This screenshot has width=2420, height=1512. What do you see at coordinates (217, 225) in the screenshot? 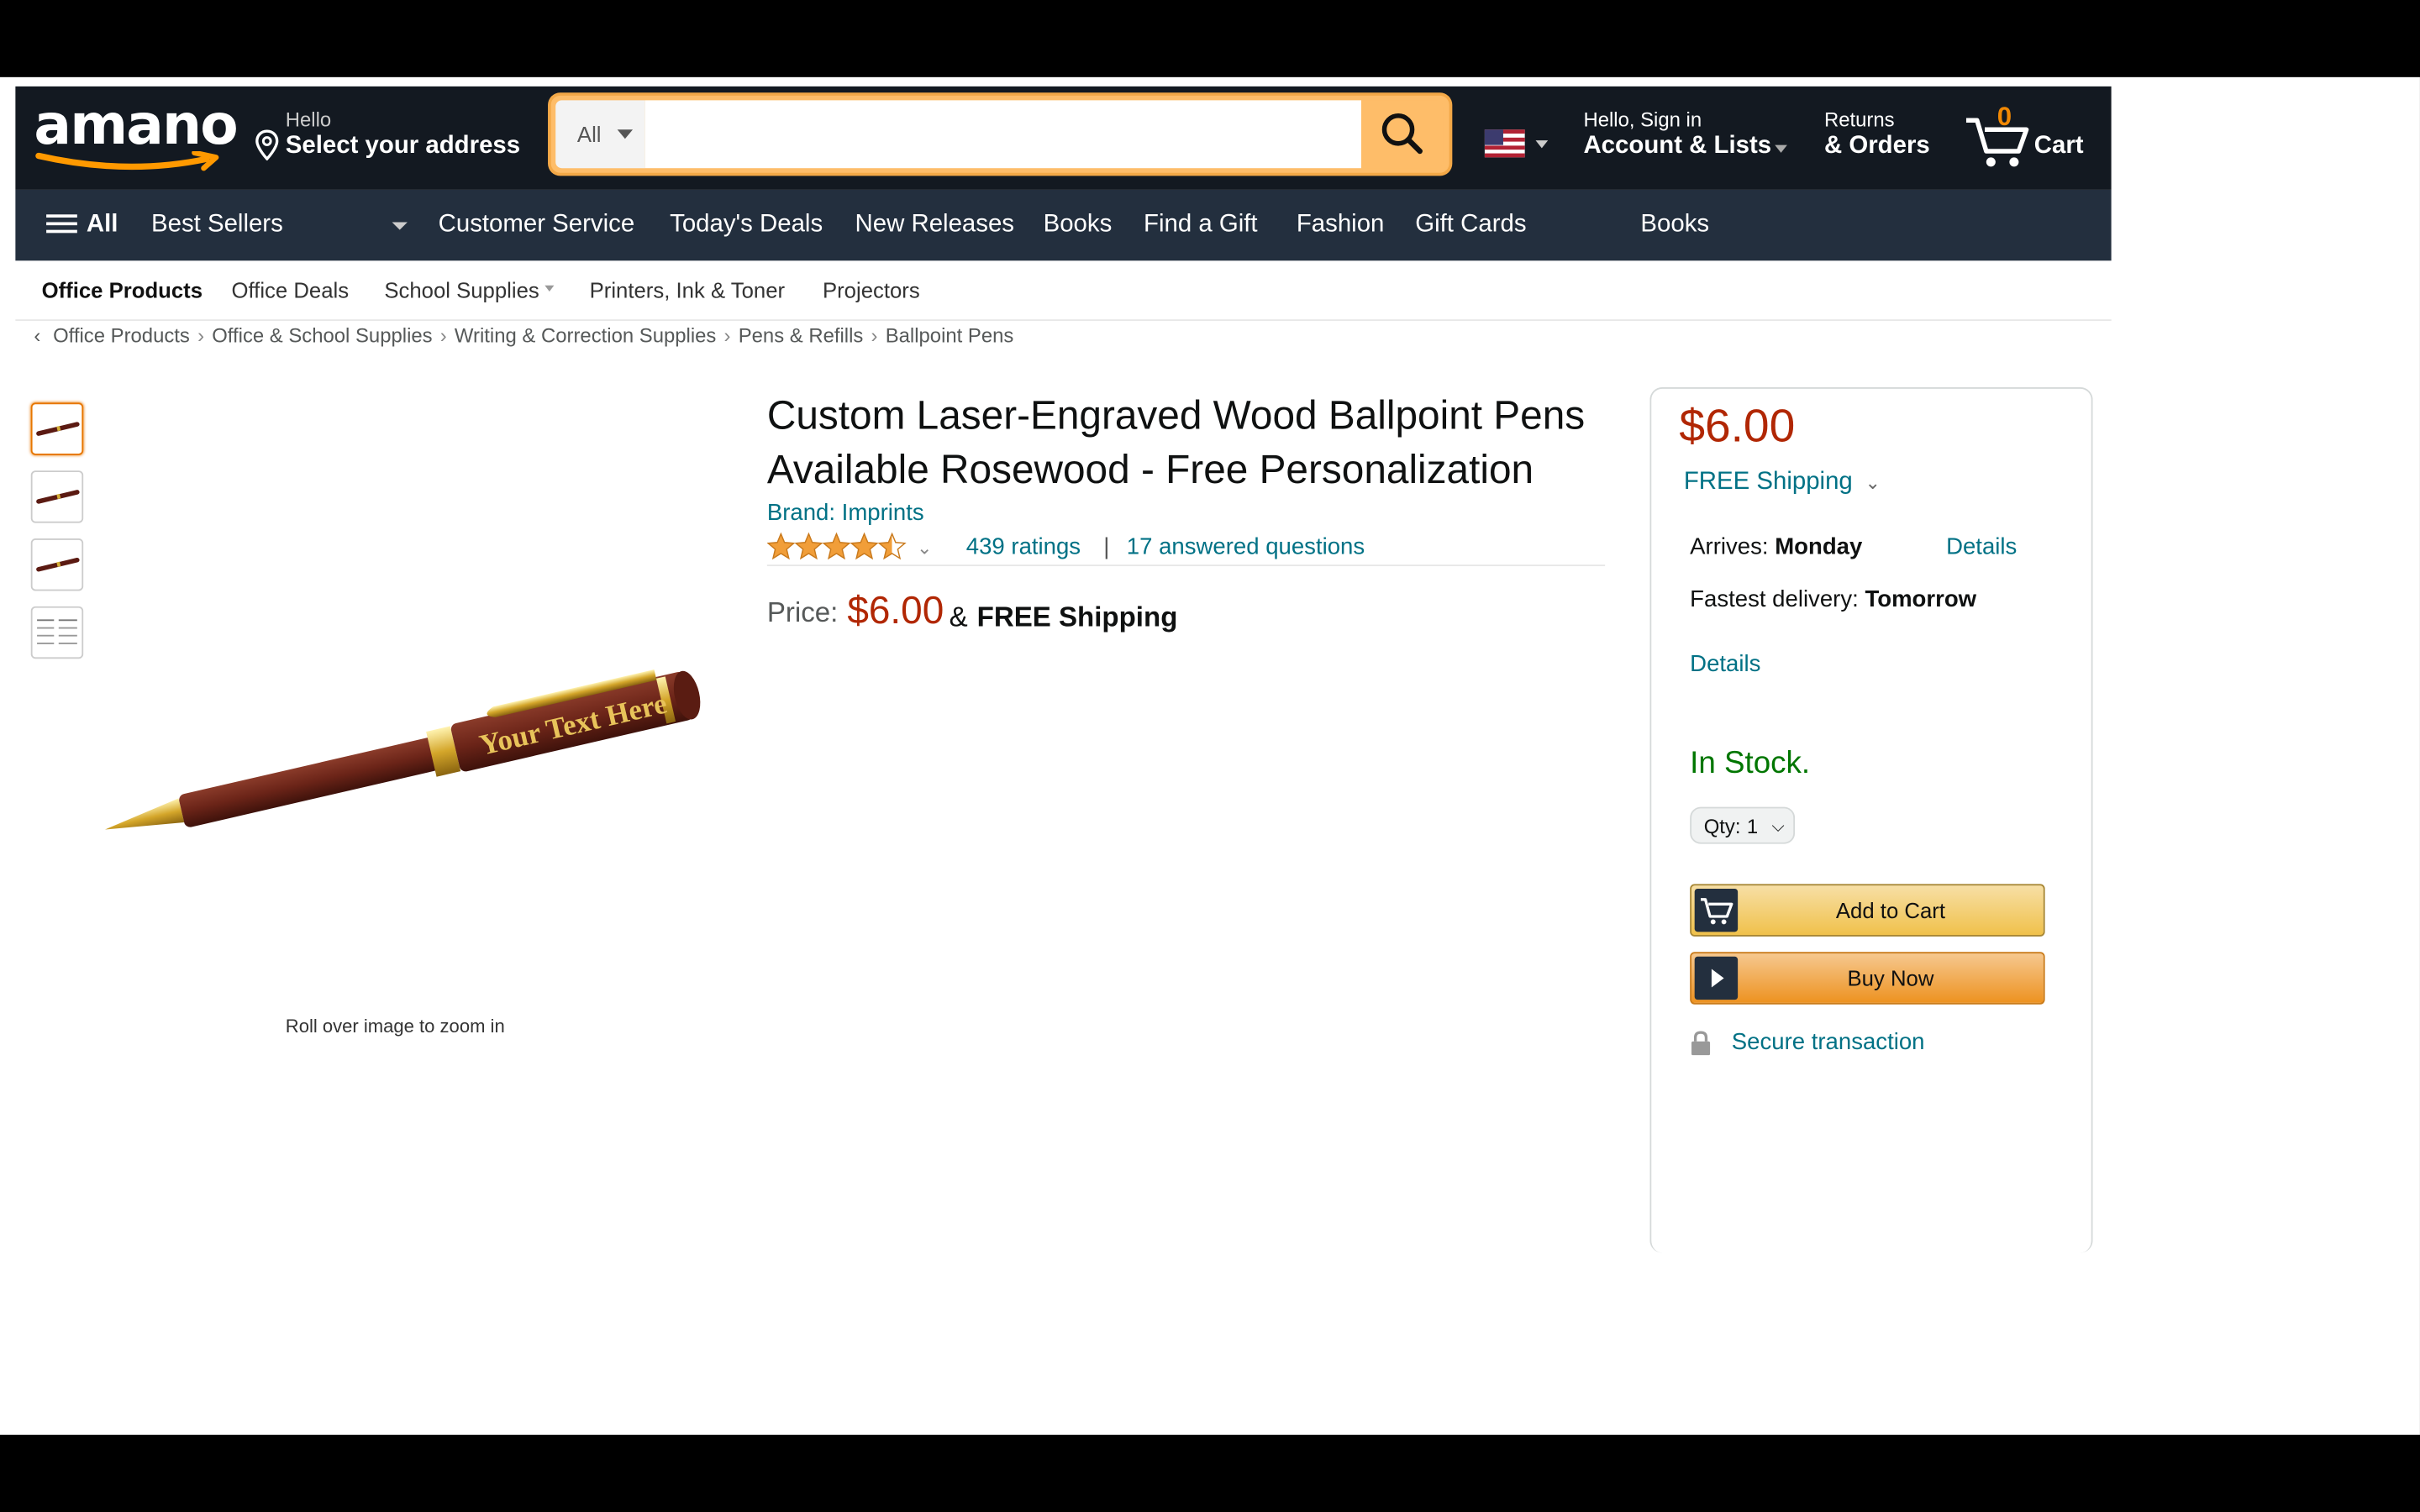
I see `nav-best-sellers: Best Sellers` at bounding box center [217, 225].